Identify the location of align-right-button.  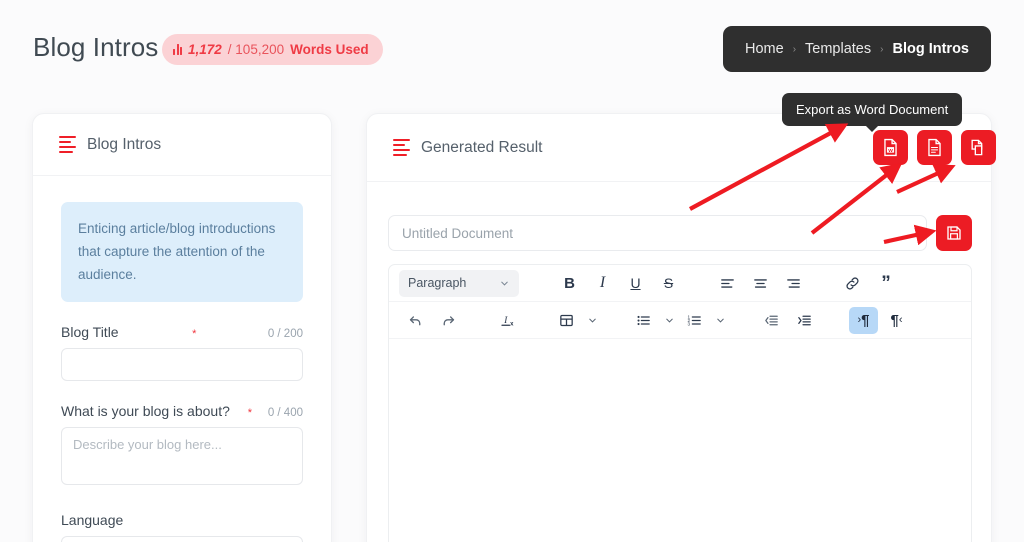
(793, 283).